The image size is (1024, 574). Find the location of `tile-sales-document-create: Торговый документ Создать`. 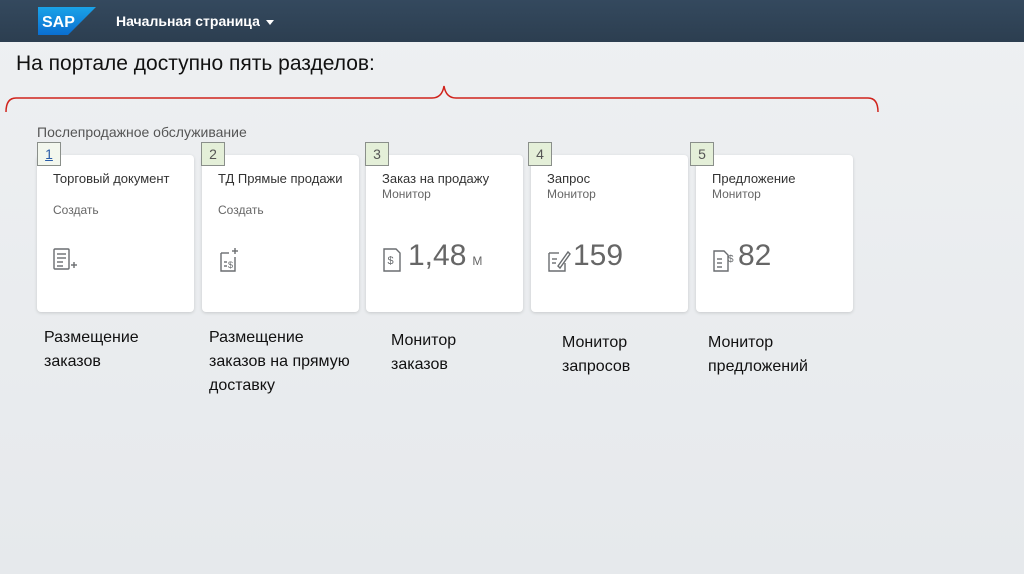

tile-sales-document-create: Торговый документ Создать is located at coordinates (115, 233).